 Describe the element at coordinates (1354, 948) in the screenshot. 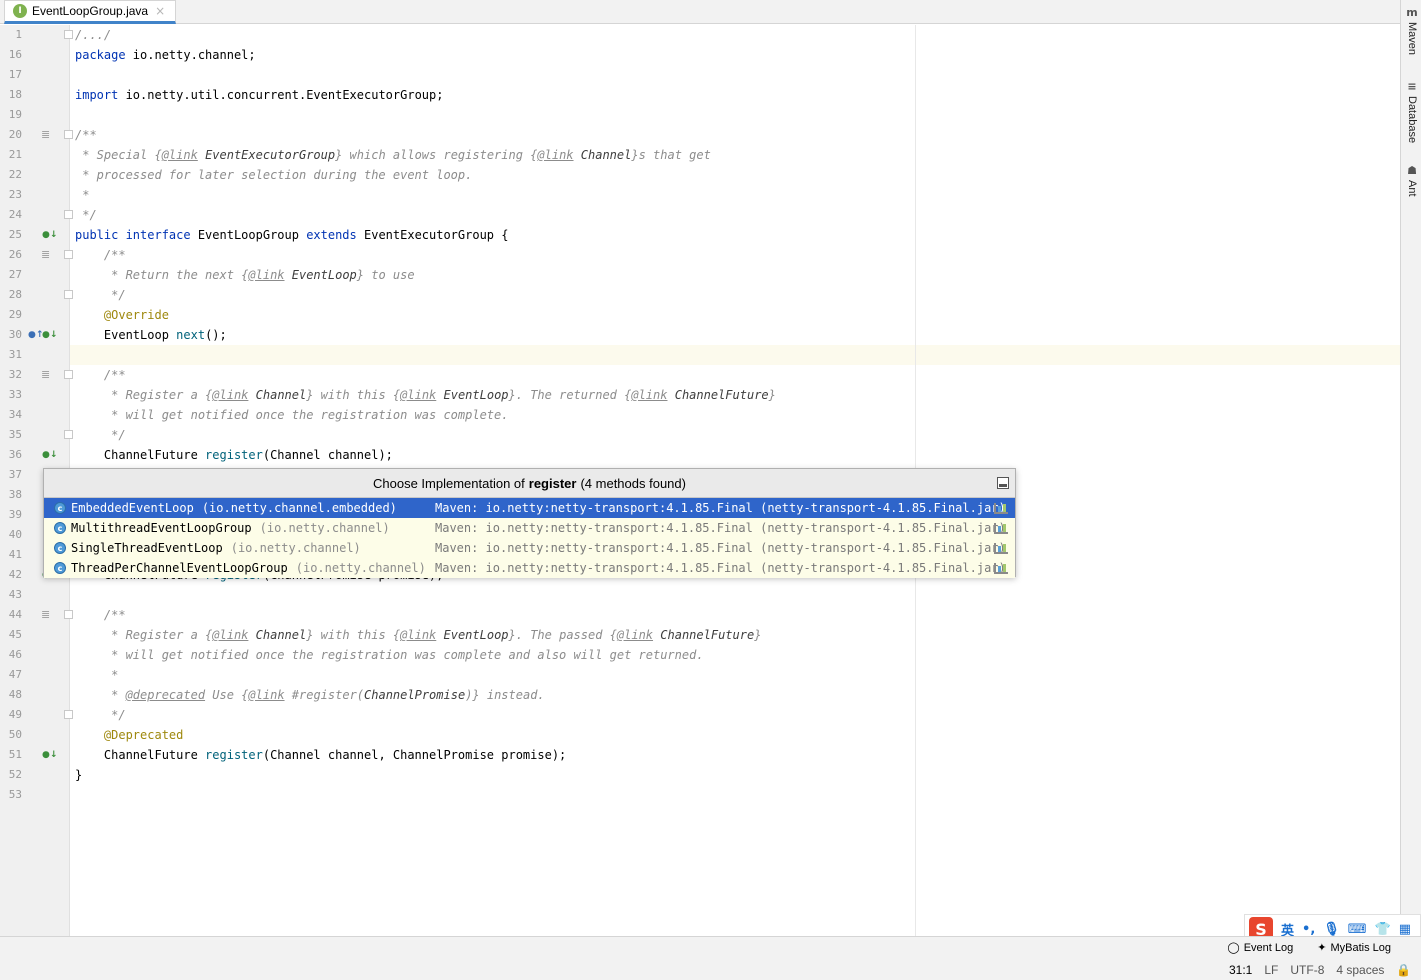

I see `mybatis-log-button: ✦ MyBatis Log` at that location.